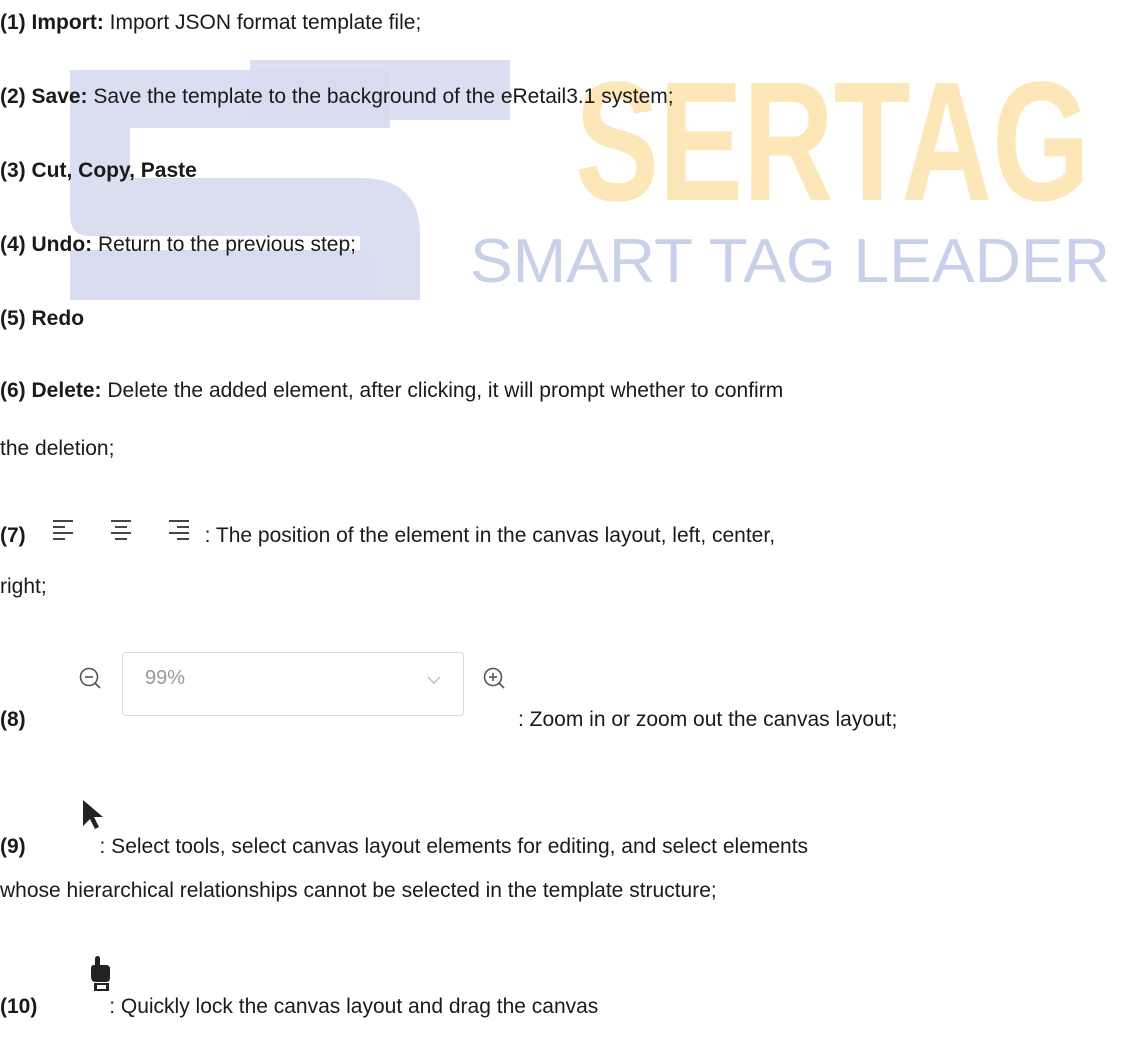 The width and height of the screenshot is (1128, 1039). What do you see at coordinates (67, 22) in the screenshot?
I see `item-label: Import:` at bounding box center [67, 22].